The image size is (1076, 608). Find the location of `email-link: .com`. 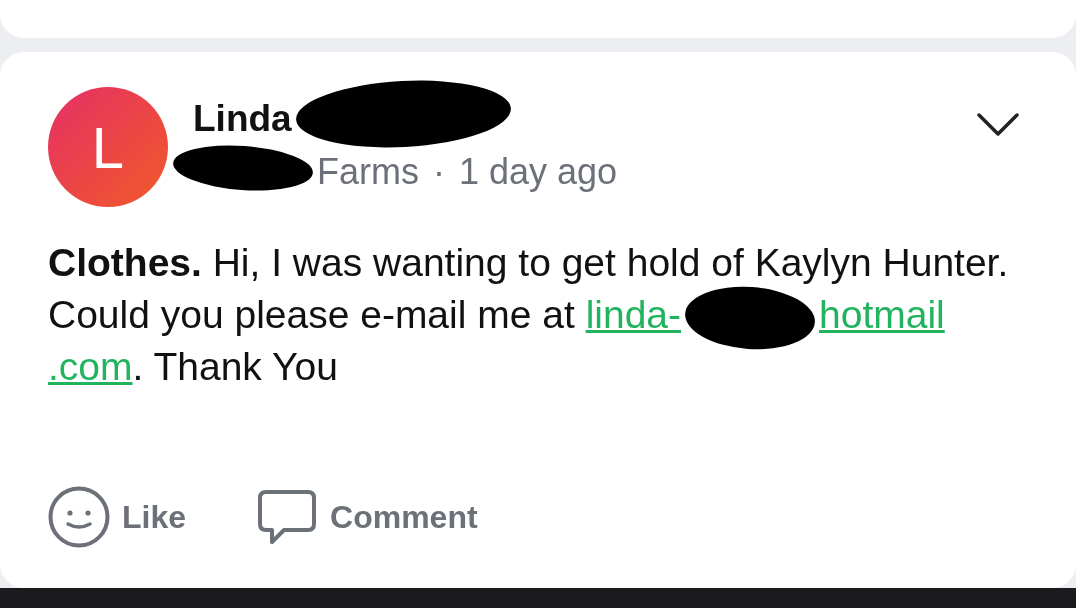

email-link: .com is located at coordinates (90, 366).